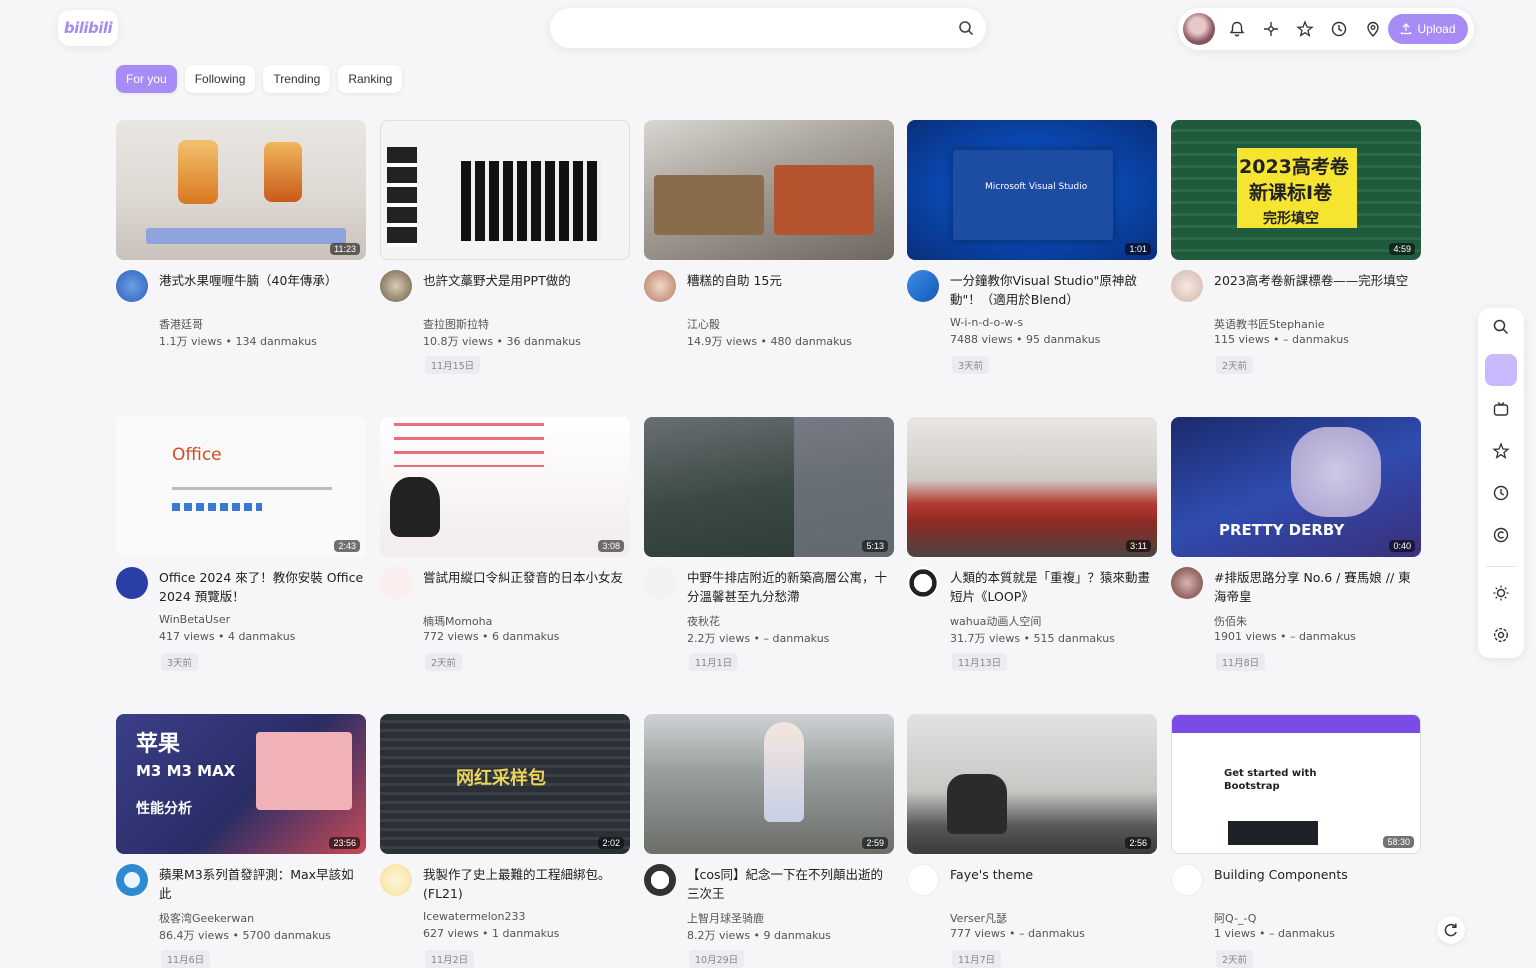 The height and width of the screenshot is (968, 1536). Describe the element at coordinates (1316, 587) in the screenshot. I see `video-title: #排版思路分享 No.6 / 賽馬娘 // 東海帝皇` at that location.